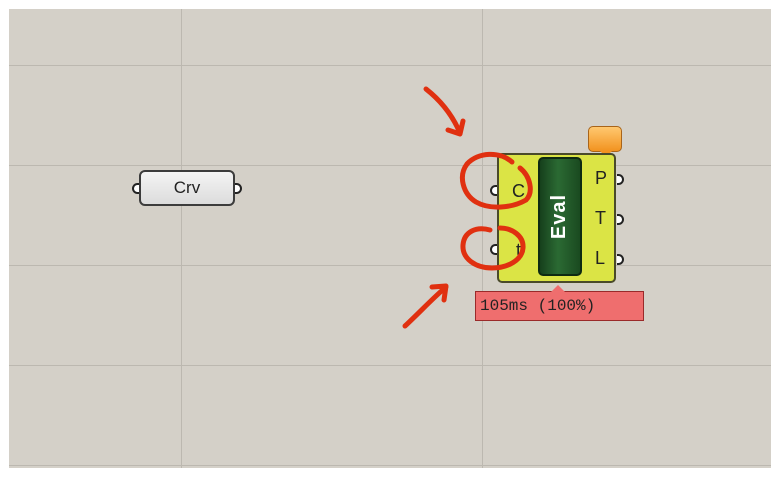 This screenshot has height=485, width=774. I want to click on output-grip-p, so click(620, 179).